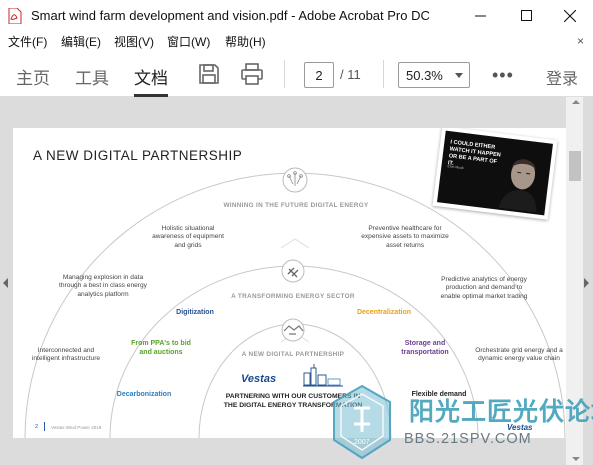 The height and width of the screenshot is (465, 593). I want to click on maximize-icon, so click(526, 15).